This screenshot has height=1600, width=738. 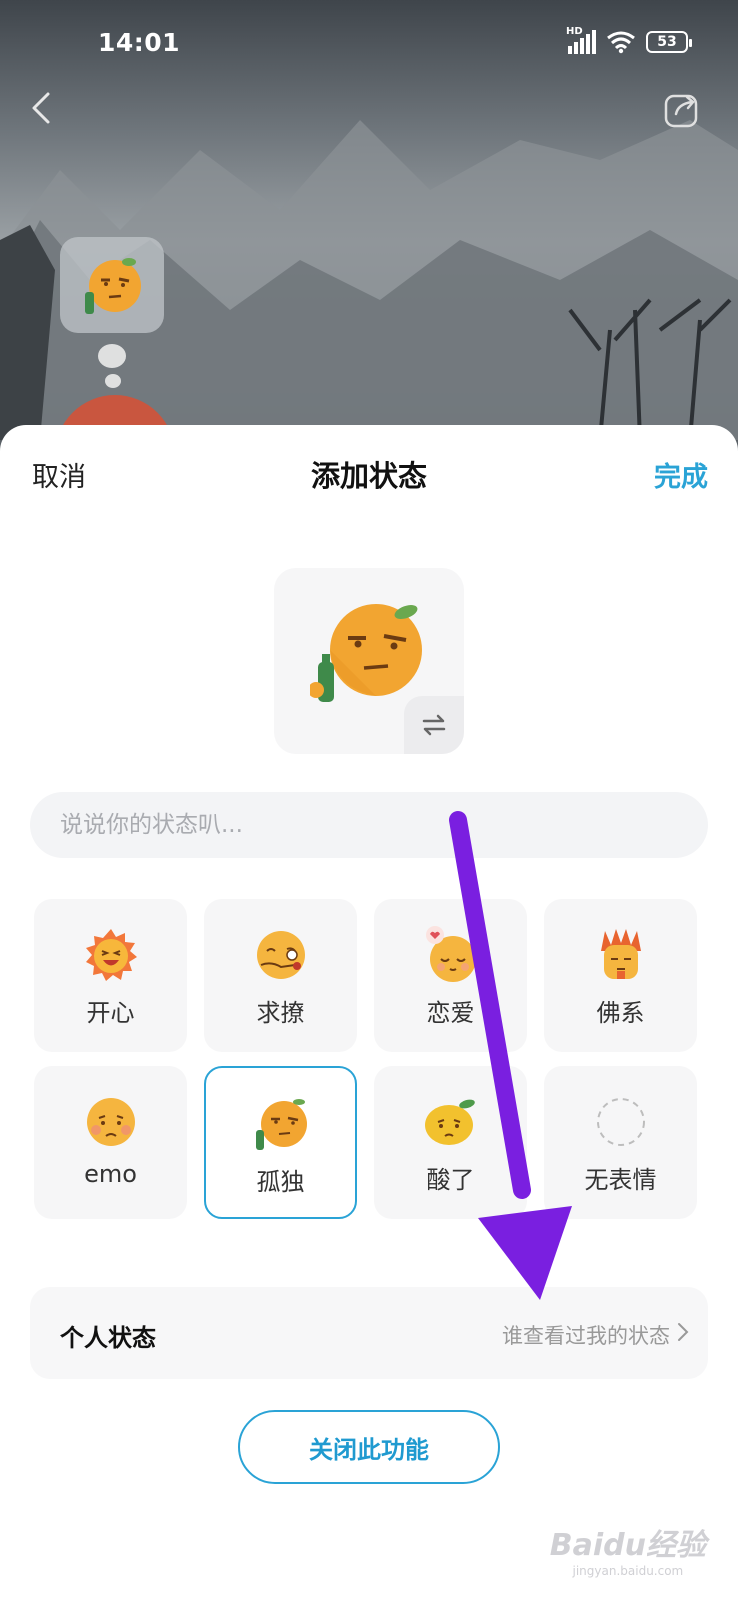 What do you see at coordinates (108, 1338) in the screenshot?
I see `personal-status-title: 个人状态` at bounding box center [108, 1338].